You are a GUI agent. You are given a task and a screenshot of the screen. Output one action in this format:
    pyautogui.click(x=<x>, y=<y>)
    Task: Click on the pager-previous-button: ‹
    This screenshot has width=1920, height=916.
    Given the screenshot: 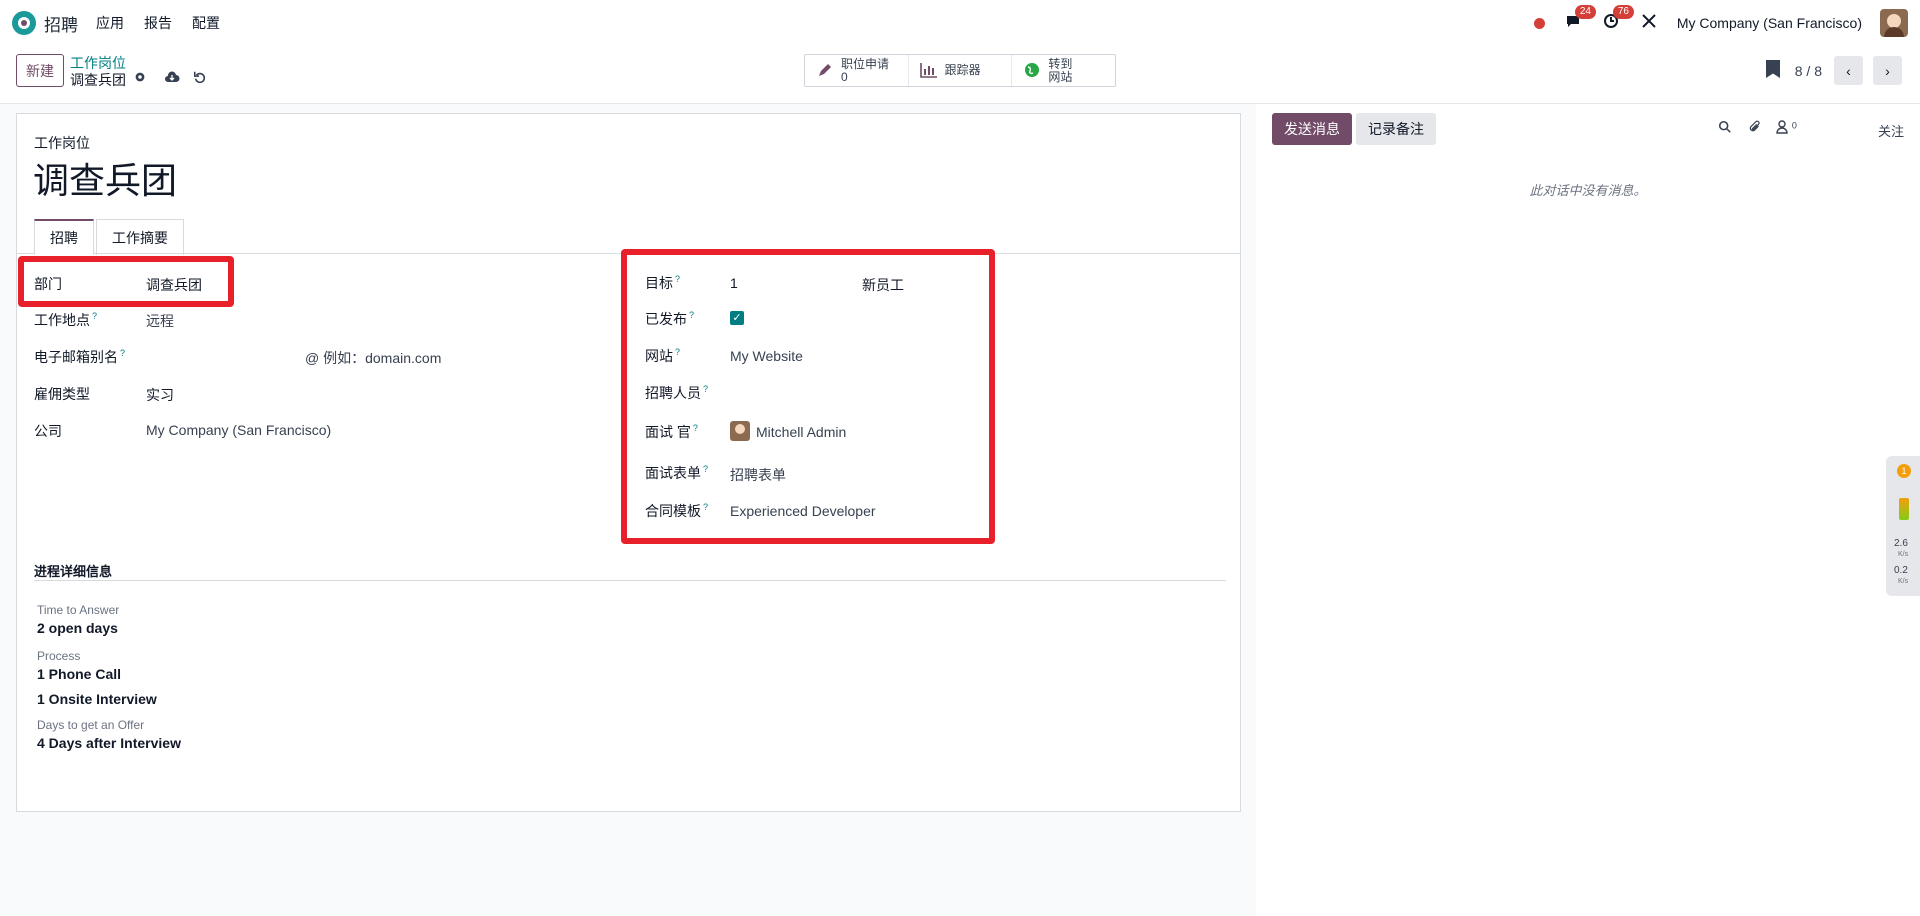 What is the action you would take?
    pyautogui.click(x=1848, y=70)
    